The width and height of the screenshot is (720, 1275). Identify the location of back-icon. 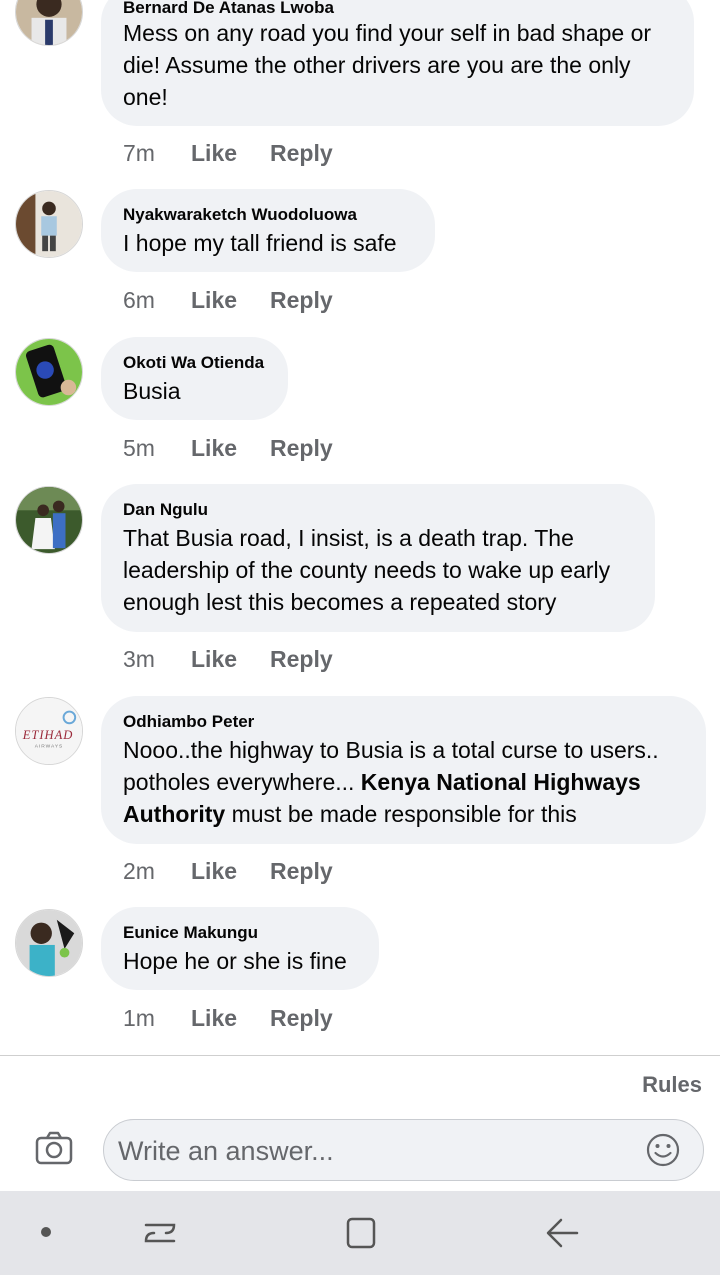
(563, 1233).